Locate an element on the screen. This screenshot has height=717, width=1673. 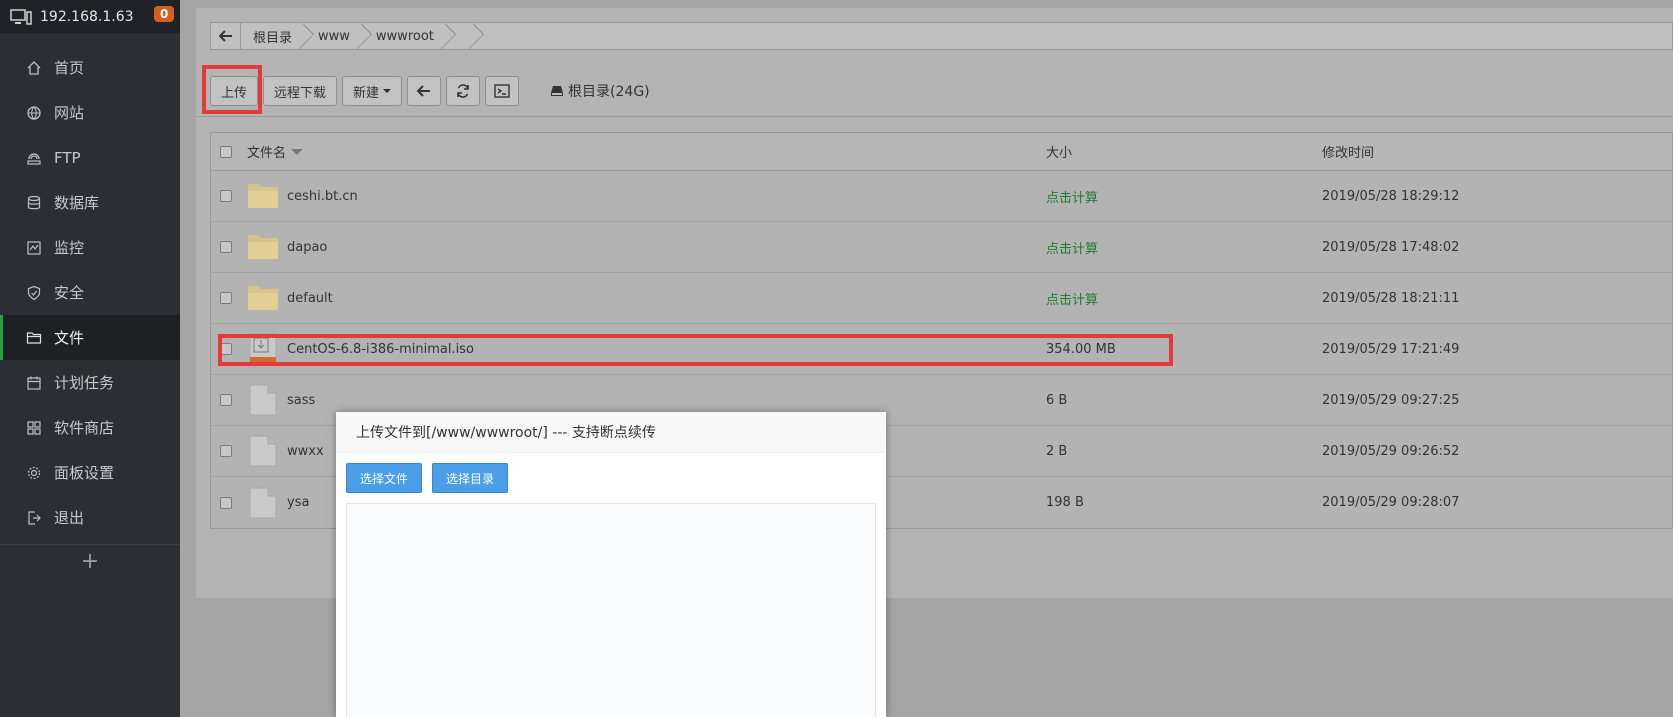
sidebar-item-4: 监控 is located at coordinates (90, 247).